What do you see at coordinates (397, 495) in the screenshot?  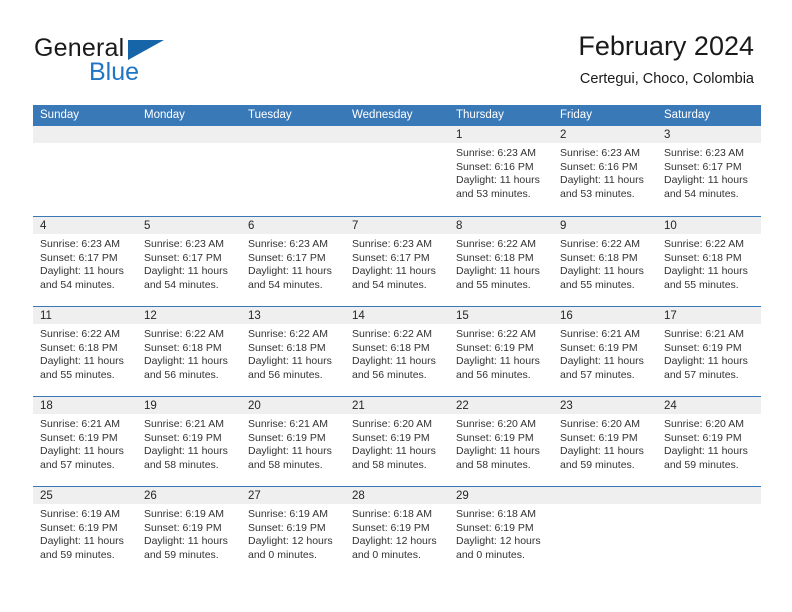 I see `day-number: 28` at bounding box center [397, 495].